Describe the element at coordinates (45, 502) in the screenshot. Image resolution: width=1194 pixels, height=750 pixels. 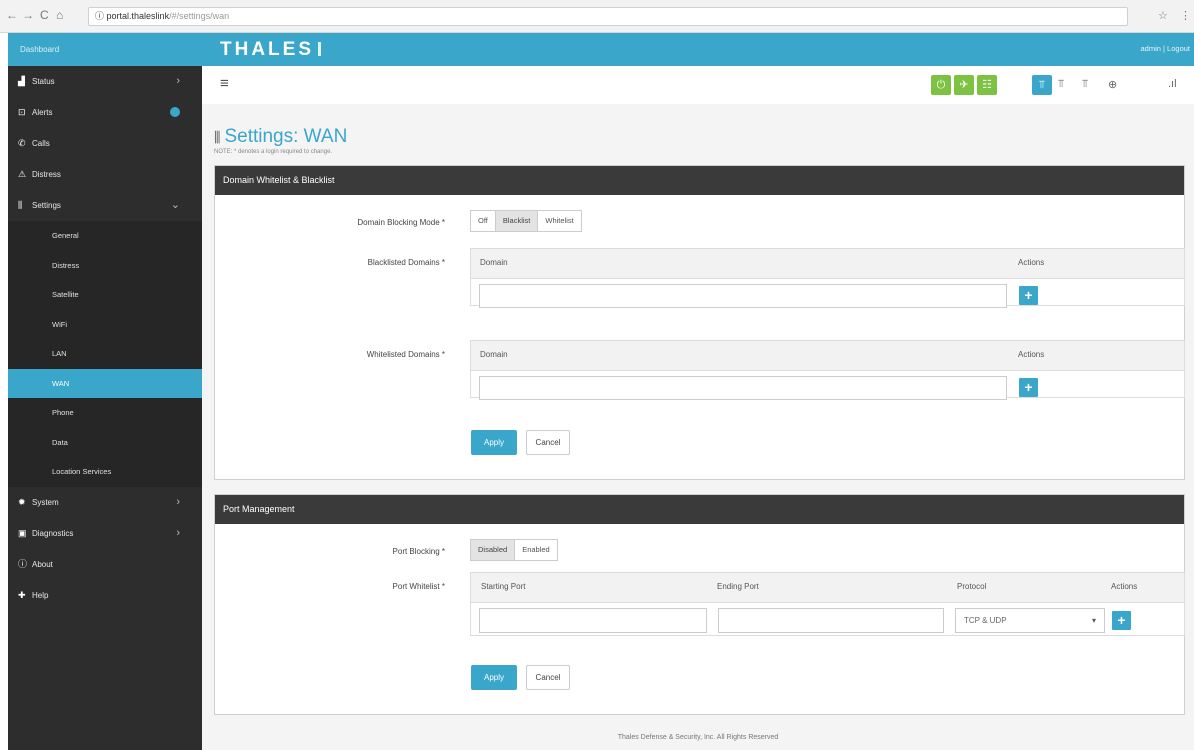
I see `sidebar-item-label: System` at that location.